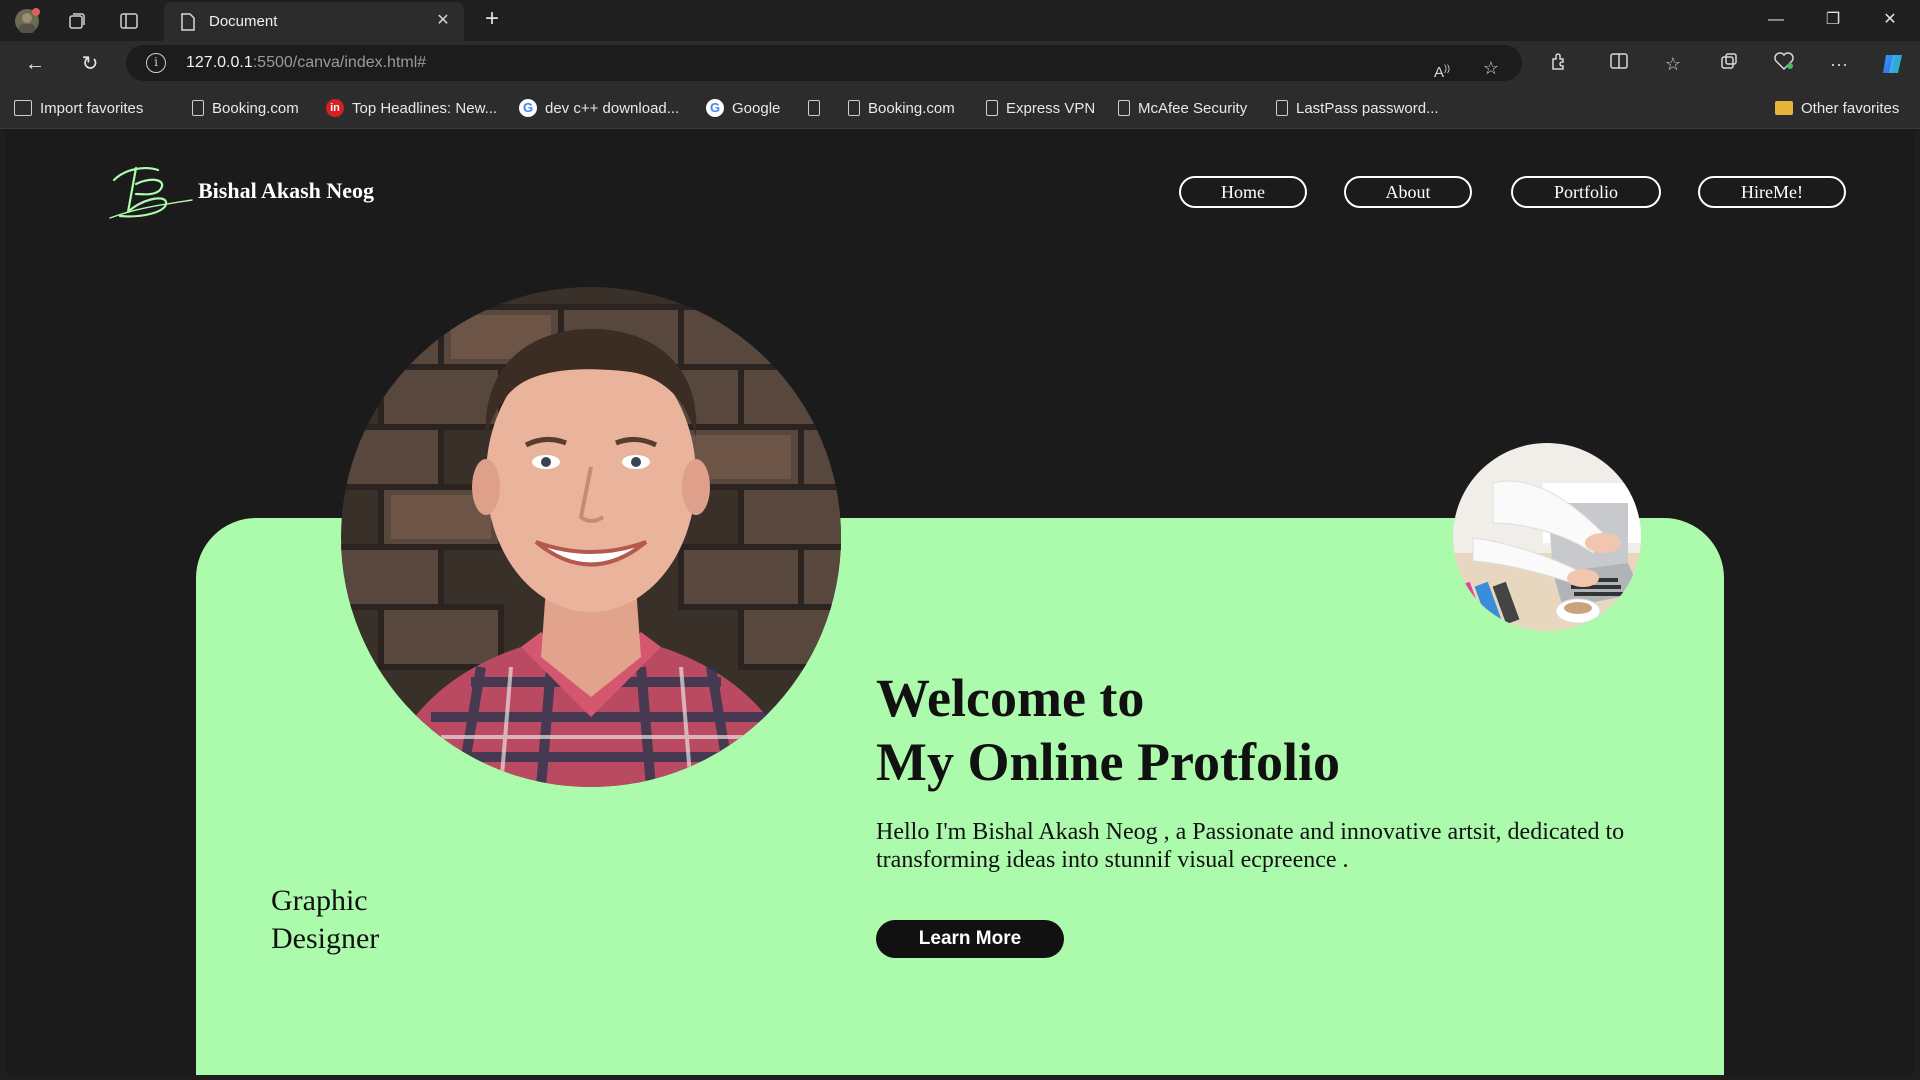 This screenshot has height=1080, width=1920. Describe the element at coordinates (1547, 537) in the screenshot. I see `laptop-photo` at that location.